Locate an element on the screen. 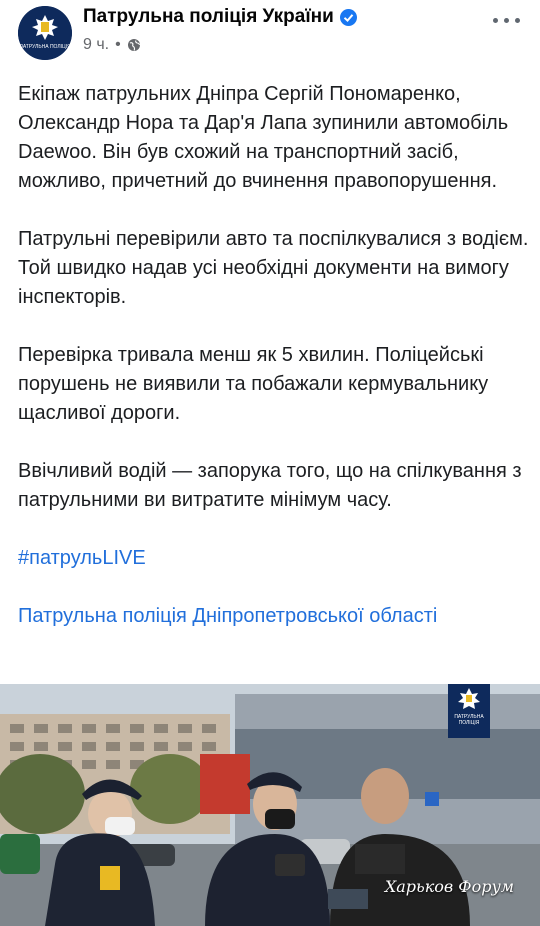 The image size is (540, 926). post-meta: 9 ч. • is located at coordinates (112, 45).